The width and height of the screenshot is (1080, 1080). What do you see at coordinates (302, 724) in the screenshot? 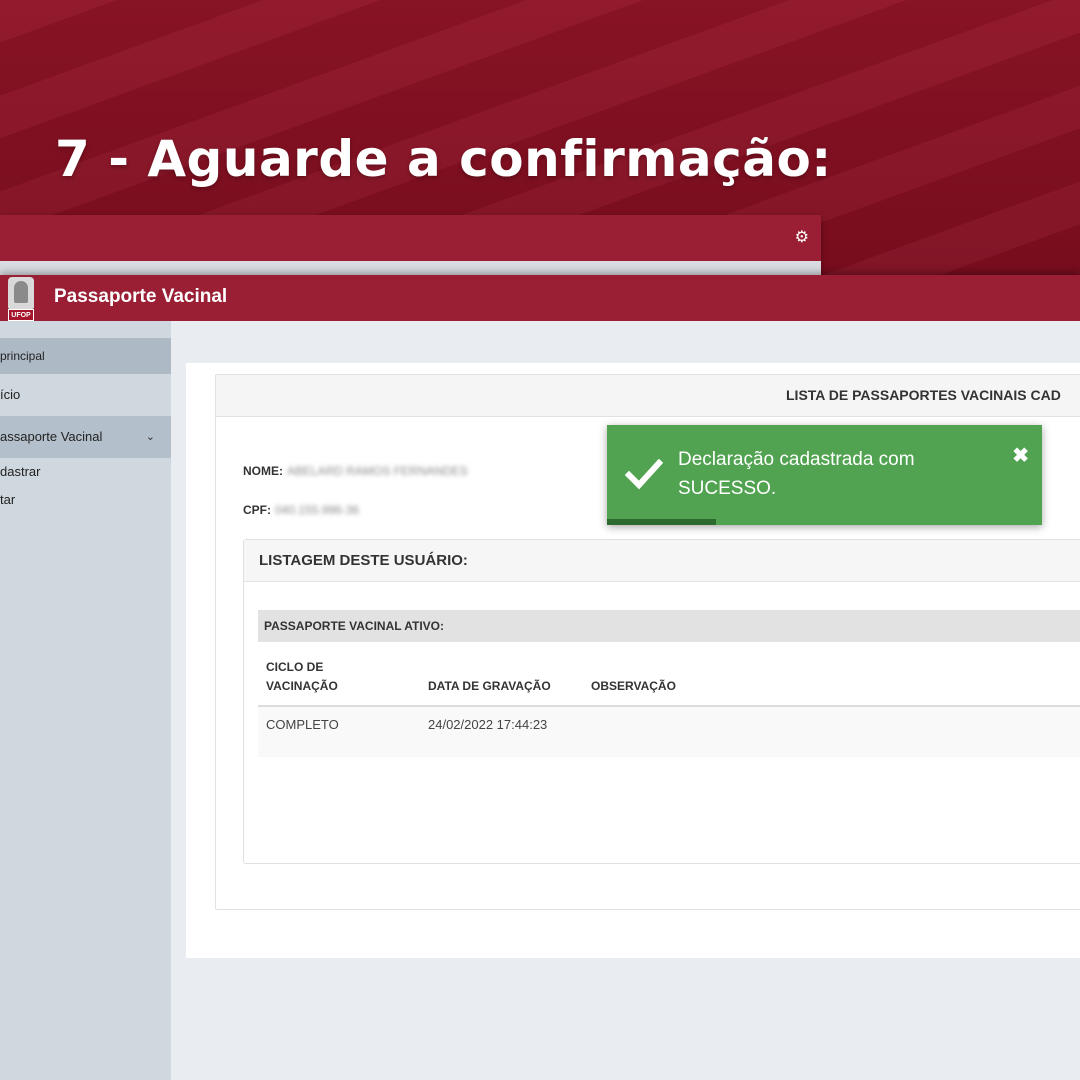
I see `cell-ciclo: COMPLETO` at bounding box center [302, 724].